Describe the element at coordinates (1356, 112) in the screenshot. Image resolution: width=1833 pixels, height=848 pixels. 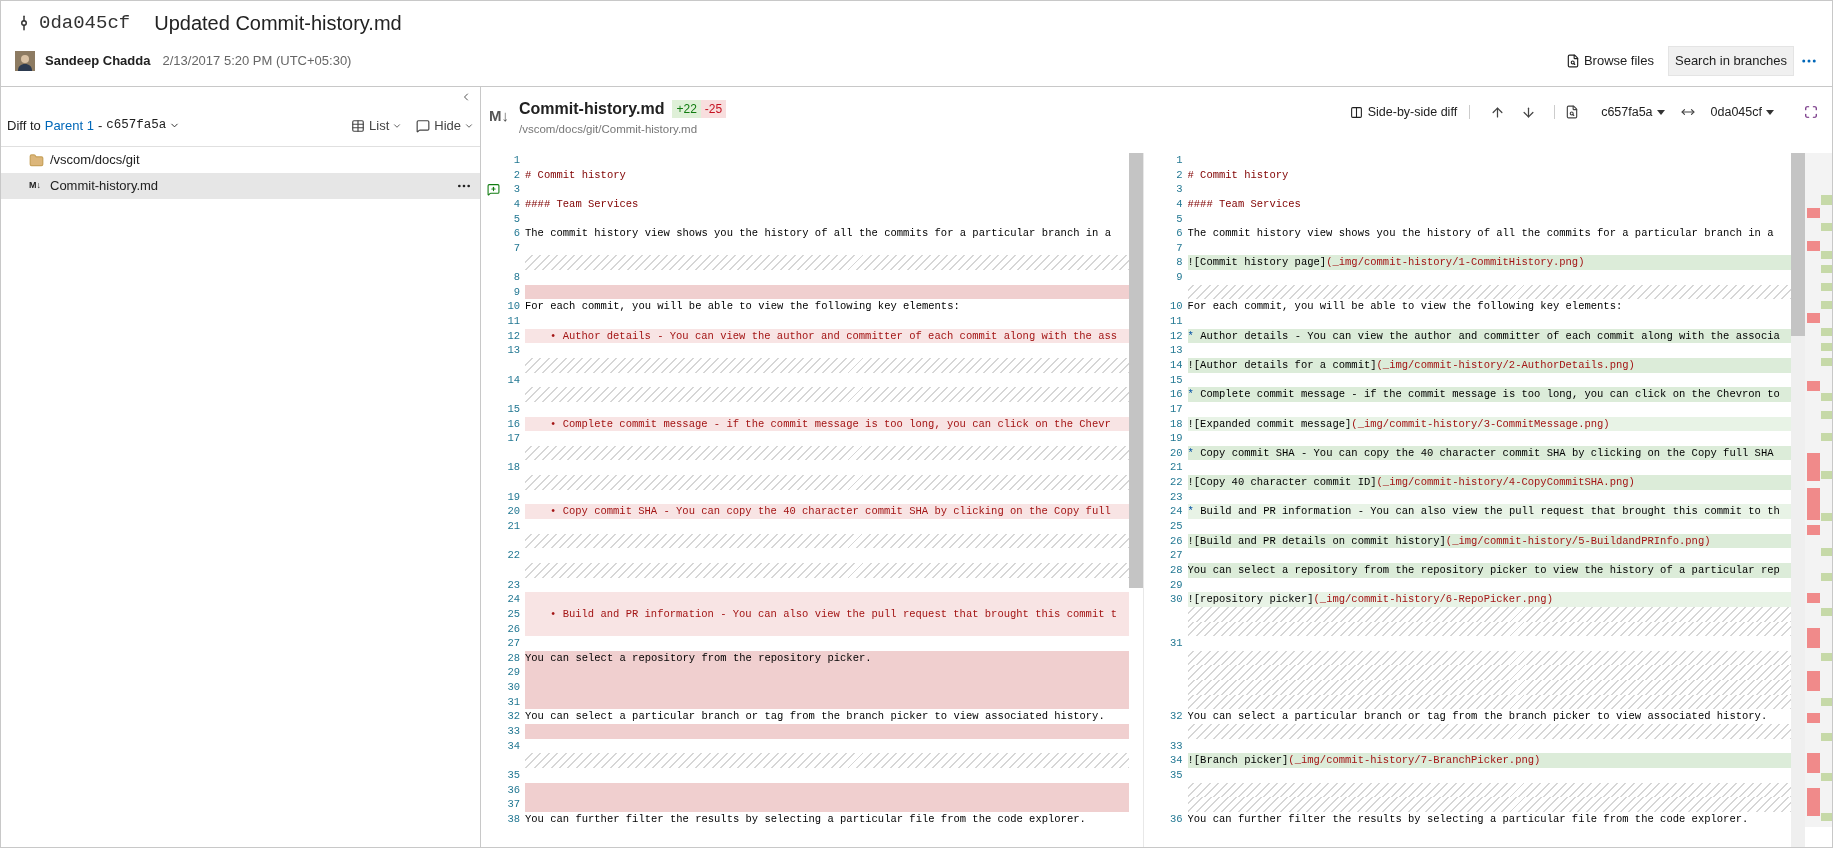
I see `side-by-side-icon` at that location.